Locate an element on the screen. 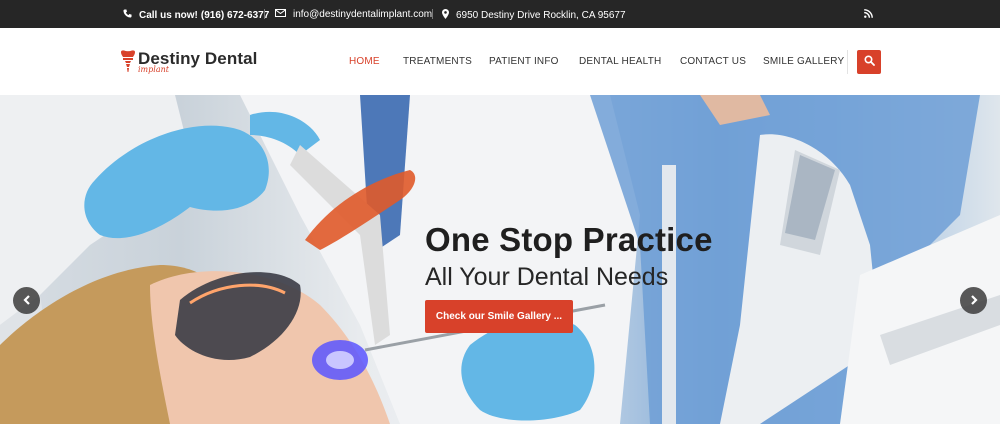 This screenshot has width=1000, height=424. nav-item-treatments: TREATMENTS is located at coordinates (437, 61).